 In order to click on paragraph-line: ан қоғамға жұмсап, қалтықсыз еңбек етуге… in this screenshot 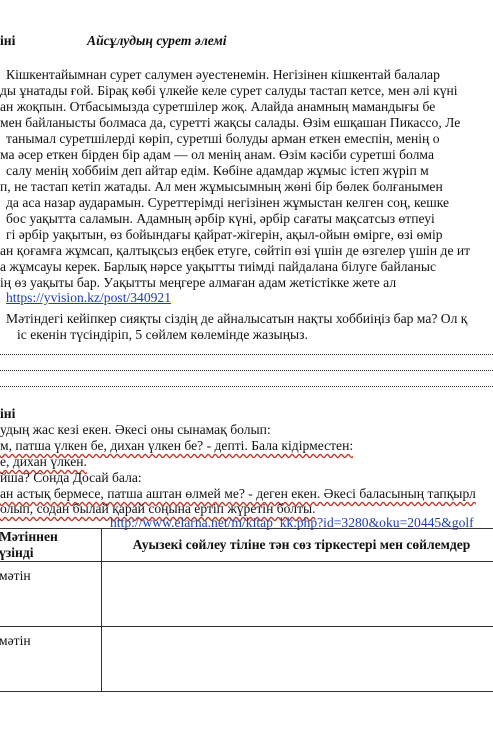, I will do `click(235, 250)`.